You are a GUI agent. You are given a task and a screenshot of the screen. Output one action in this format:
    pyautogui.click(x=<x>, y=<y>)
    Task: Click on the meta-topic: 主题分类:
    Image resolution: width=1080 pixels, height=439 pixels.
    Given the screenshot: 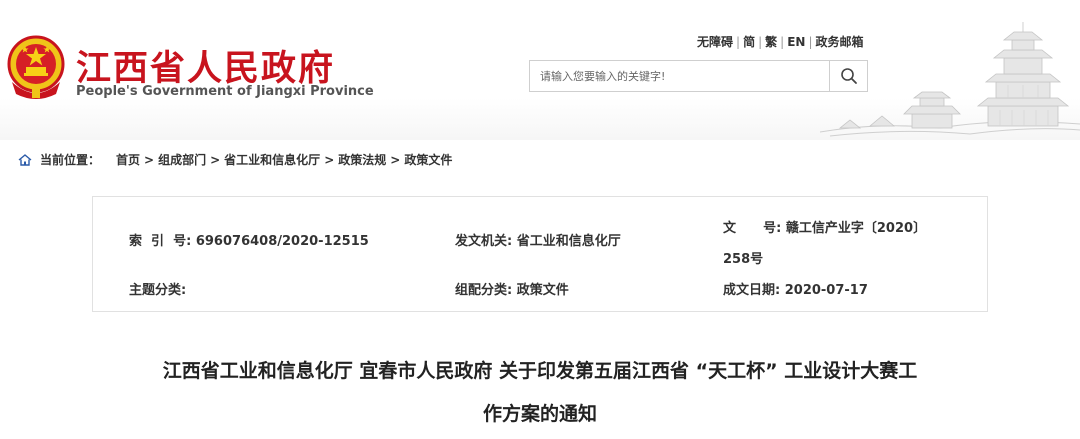 What is the action you would take?
    pyautogui.click(x=157, y=288)
    